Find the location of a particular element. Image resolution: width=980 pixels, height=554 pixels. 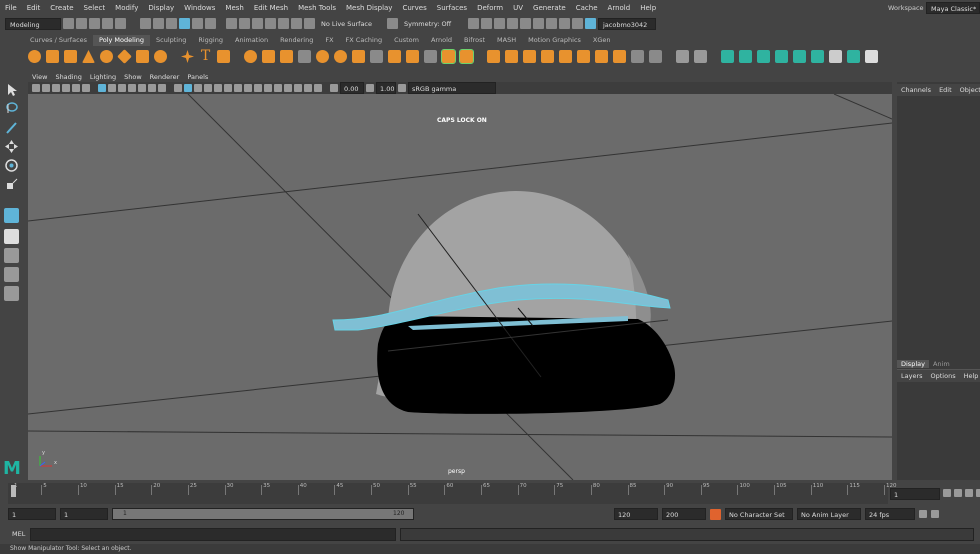

select-hierarchy-icon is located at coordinates (145, 23).